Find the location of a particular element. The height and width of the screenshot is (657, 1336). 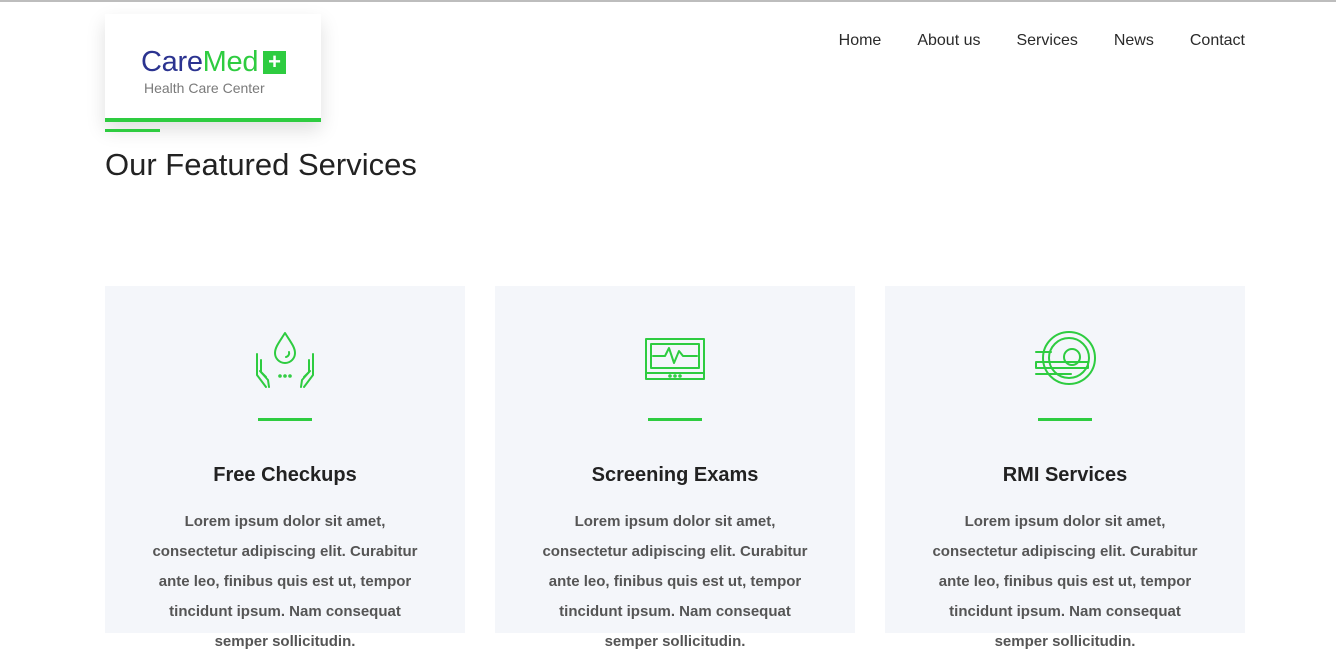

main-nav: Home About us Services News Contact is located at coordinates (1042, 41).